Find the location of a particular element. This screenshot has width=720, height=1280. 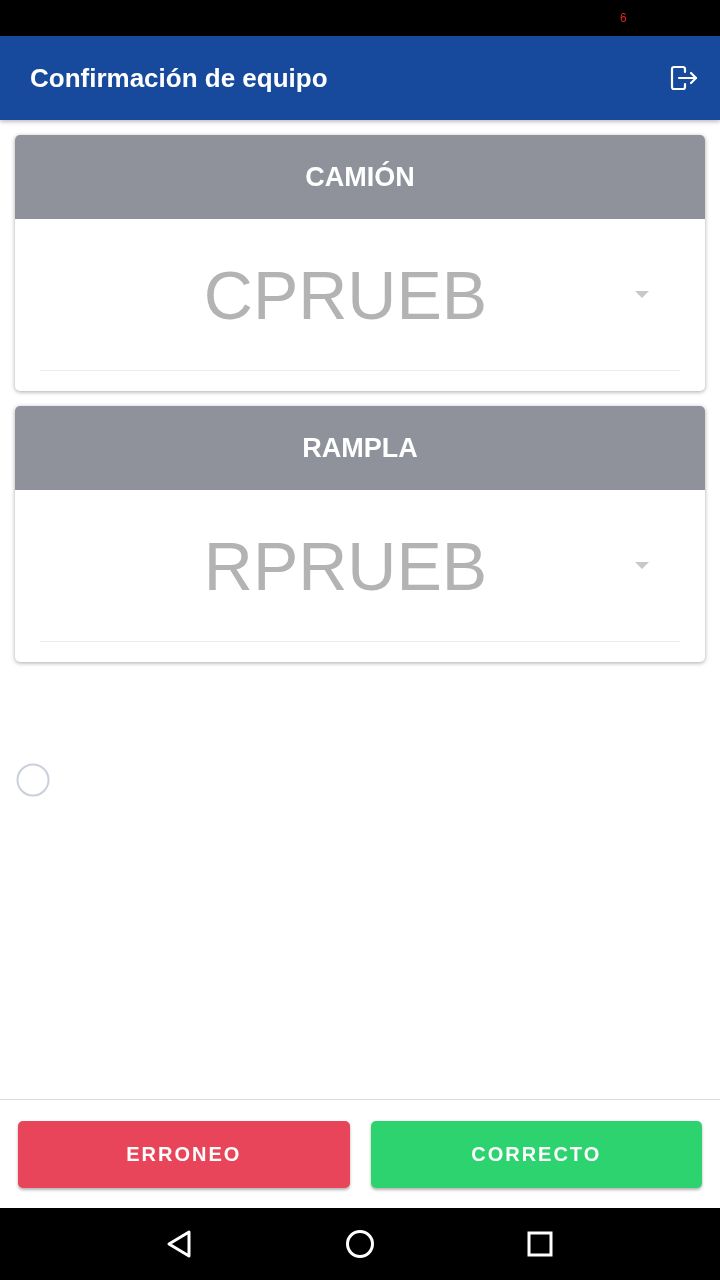

ring-icon is located at coordinates (33, 780).